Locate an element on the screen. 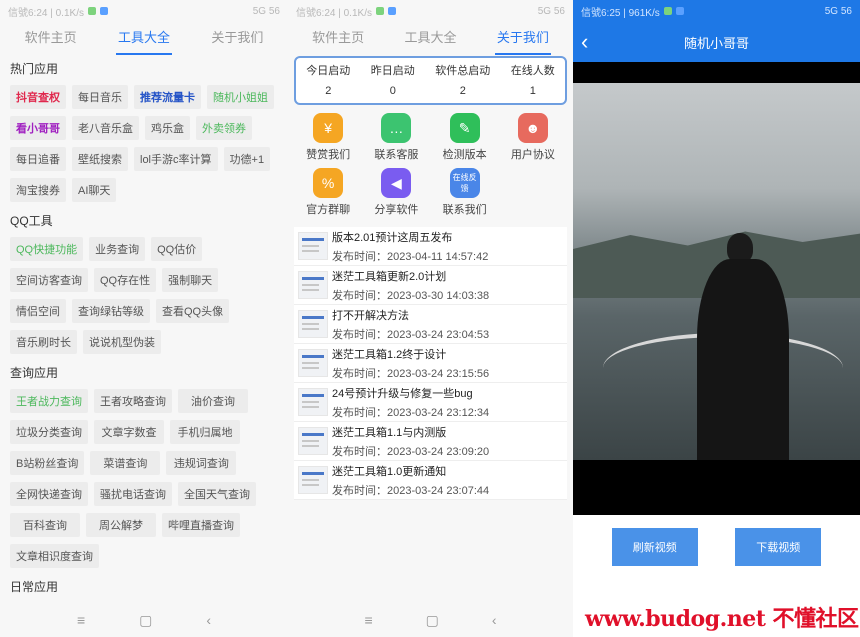 This screenshot has width=860, height=637. tool-chip: 功德+1 is located at coordinates (247, 159).